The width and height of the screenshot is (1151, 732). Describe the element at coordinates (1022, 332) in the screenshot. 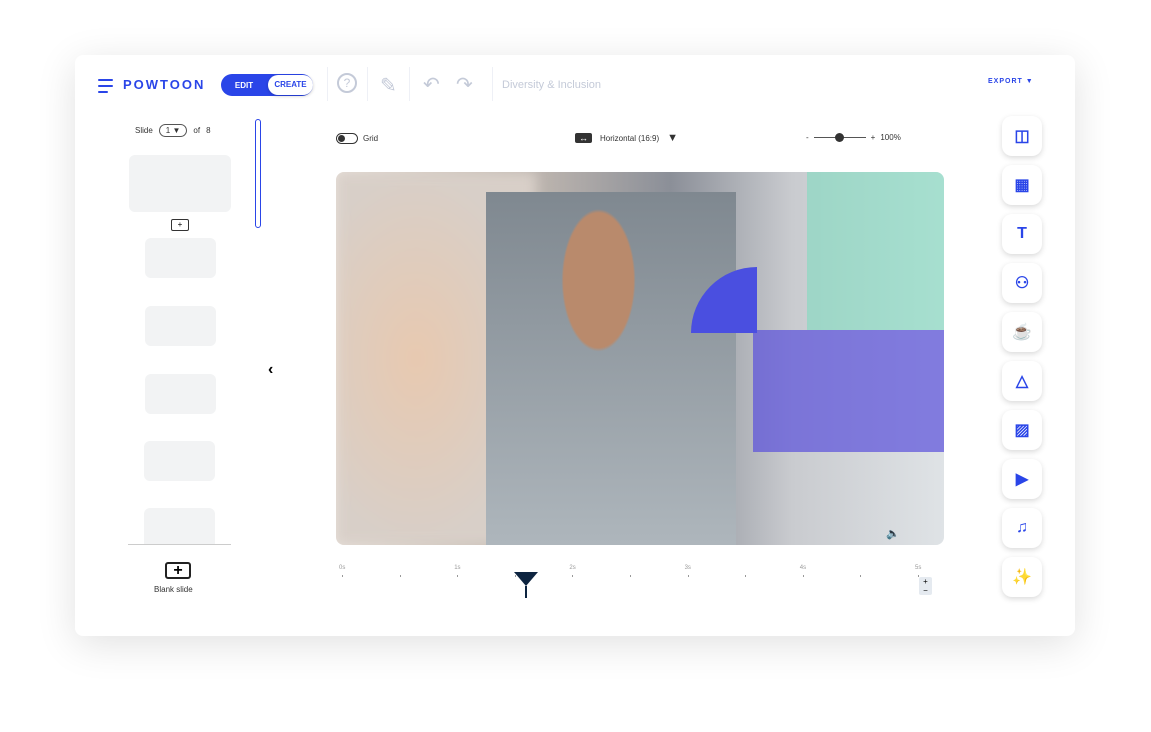

I see `props-icon: ☕` at that location.